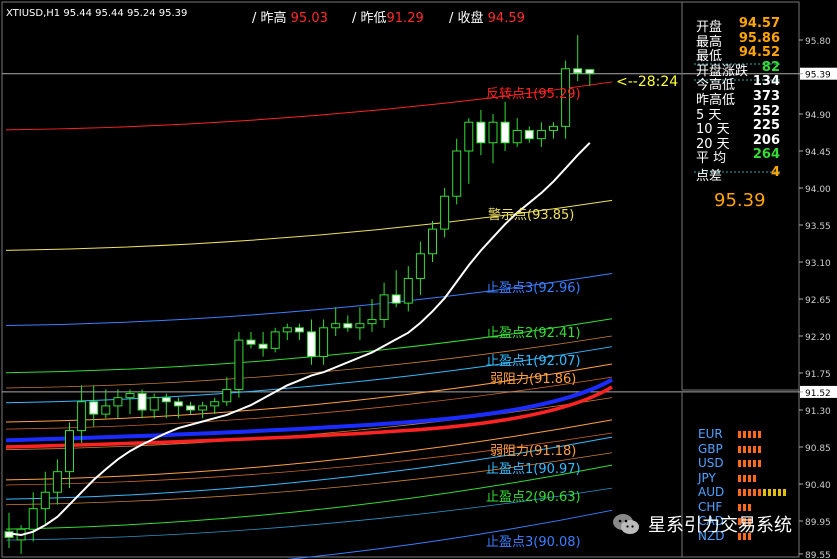 The height and width of the screenshot is (559, 837). Describe the element at coordinates (759, 38) in the screenshot. I see `stat-value: 95.86` at that location.